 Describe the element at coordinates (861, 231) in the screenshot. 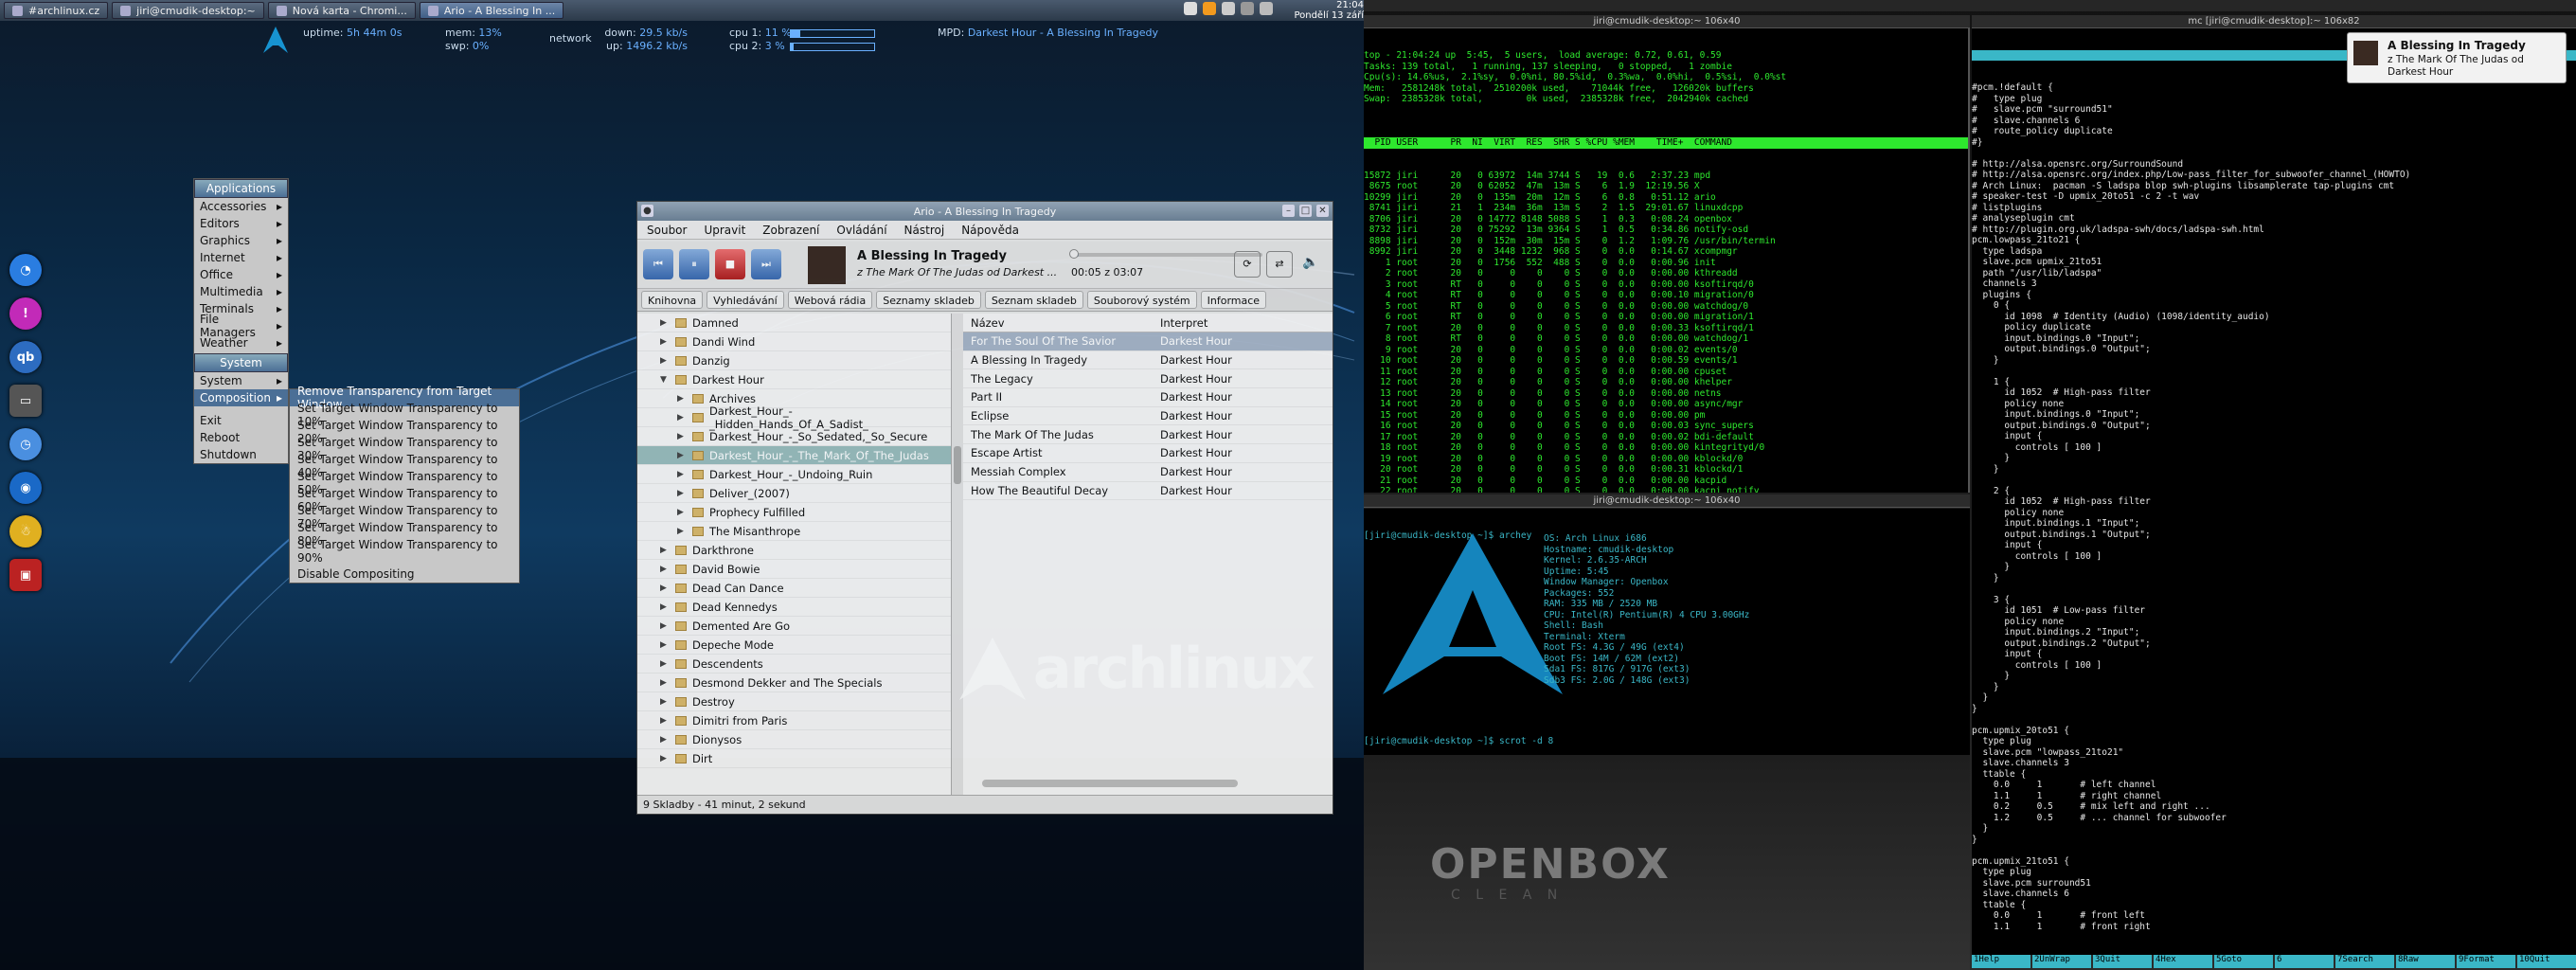

I see `ario-menu-ovládání: Ovládání` at that location.